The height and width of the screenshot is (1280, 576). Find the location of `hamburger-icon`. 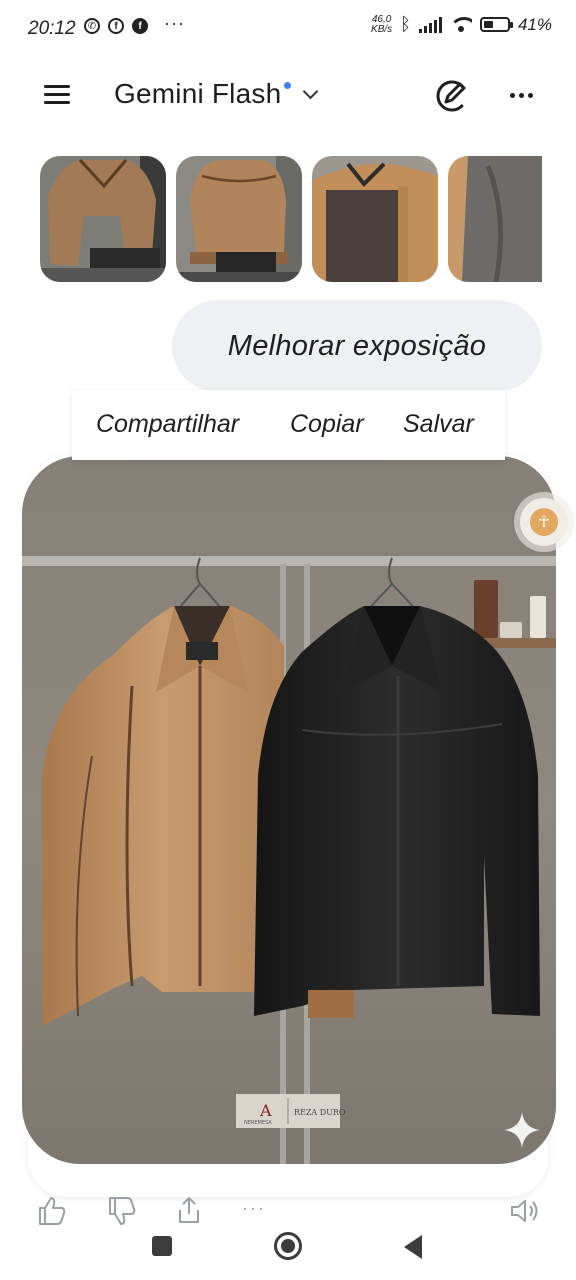

hamburger-icon is located at coordinates (57, 95).